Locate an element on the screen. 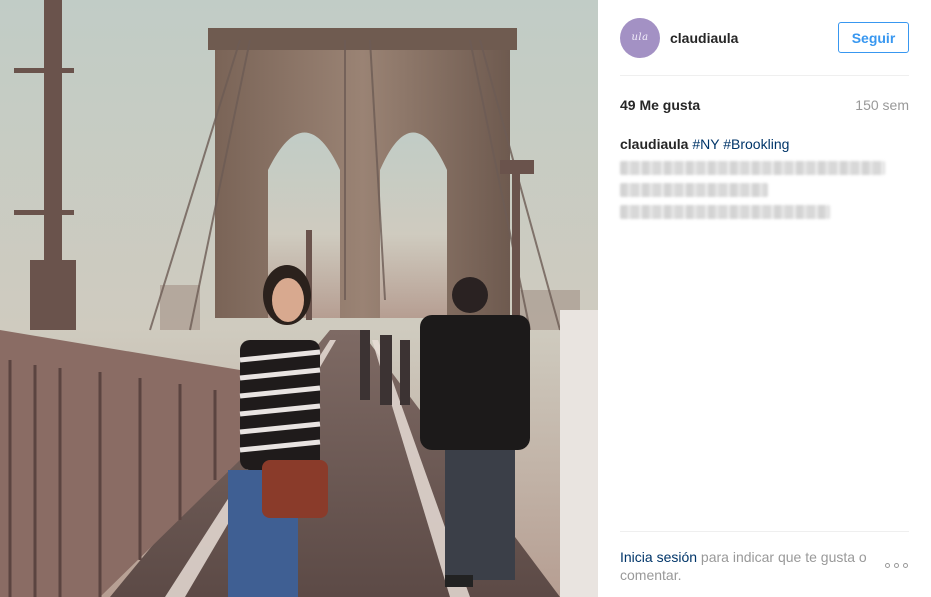 The image size is (931, 597). likes-count: 49 Me gusta is located at coordinates (660, 105).